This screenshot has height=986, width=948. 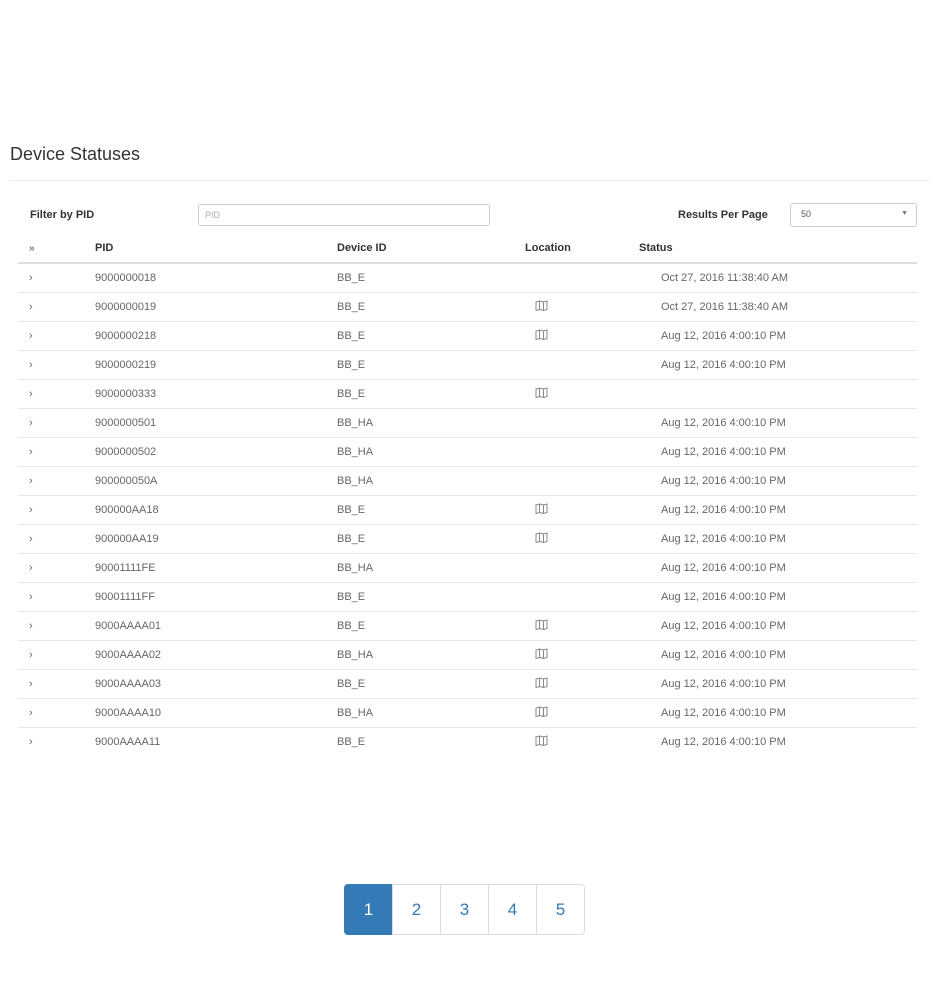 What do you see at coordinates (806, 214) in the screenshot?
I see `results-per-page-value: 50` at bounding box center [806, 214].